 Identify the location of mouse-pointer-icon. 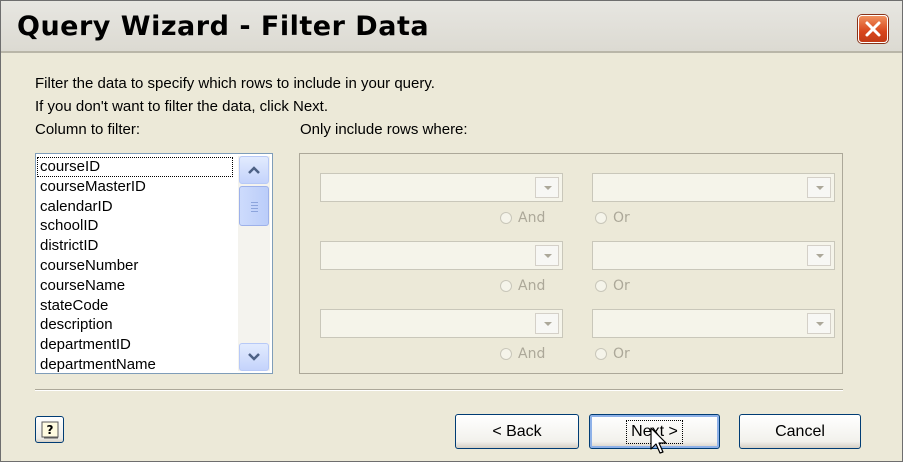
(658, 440).